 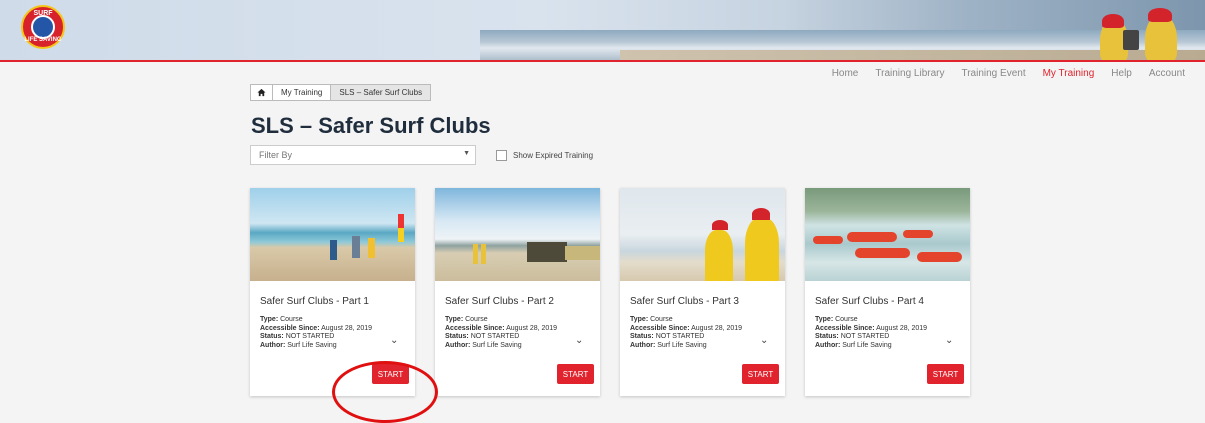 I want to click on banner-lifeguard-2-cap, so click(x=1160, y=15).